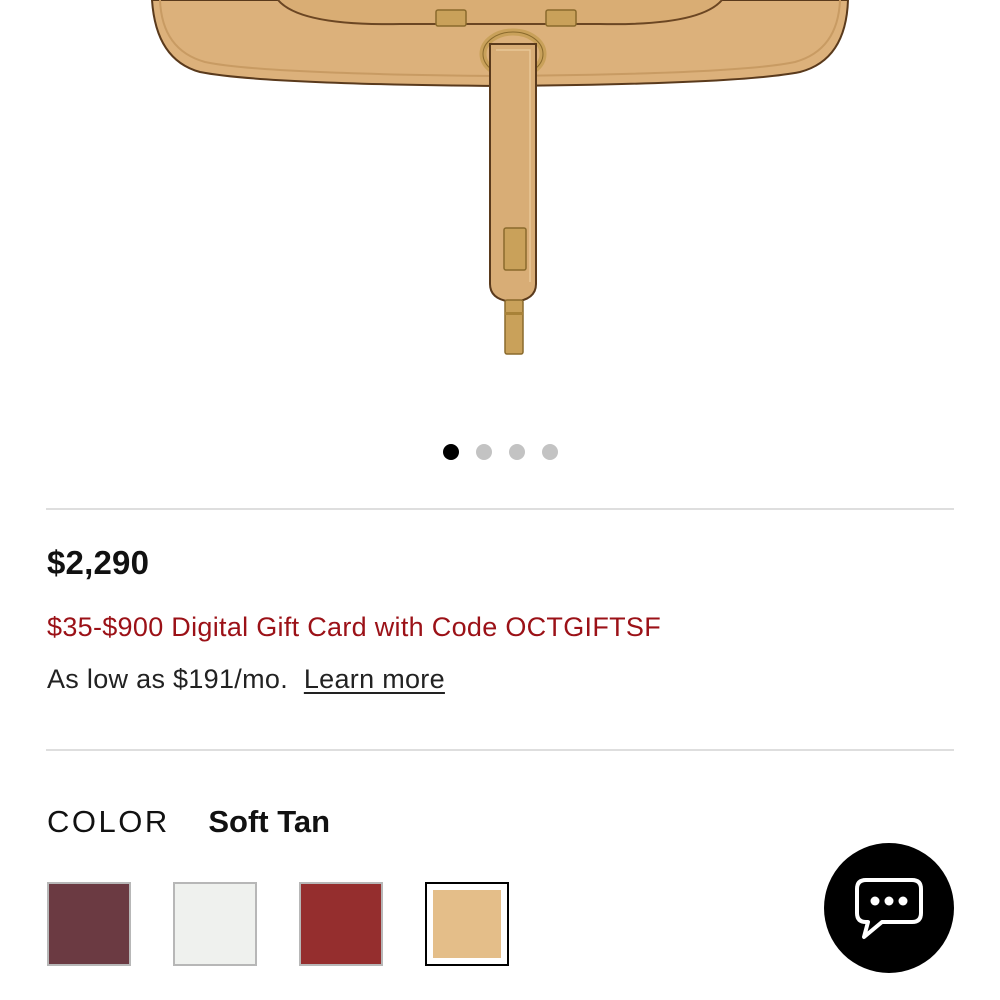 This screenshot has height=1000, width=1000. What do you see at coordinates (98, 562) in the screenshot?
I see `product-price: $2,290` at bounding box center [98, 562].